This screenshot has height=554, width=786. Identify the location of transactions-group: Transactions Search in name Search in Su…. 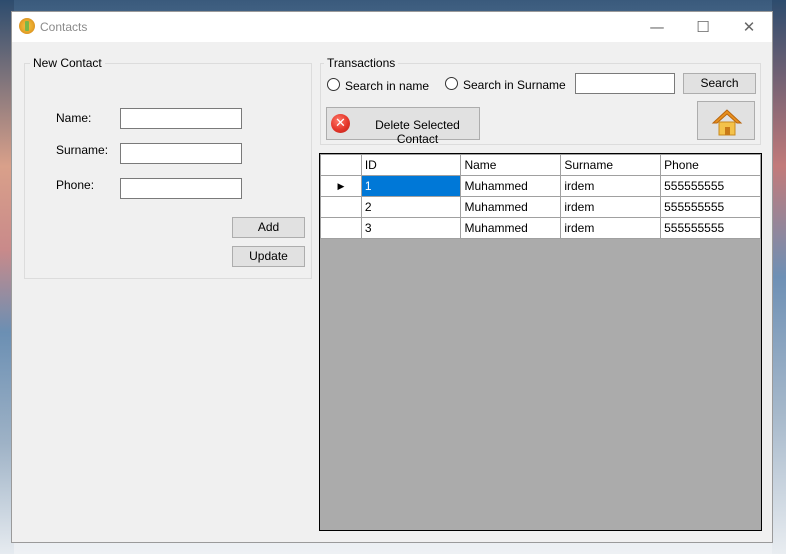
(540, 101).